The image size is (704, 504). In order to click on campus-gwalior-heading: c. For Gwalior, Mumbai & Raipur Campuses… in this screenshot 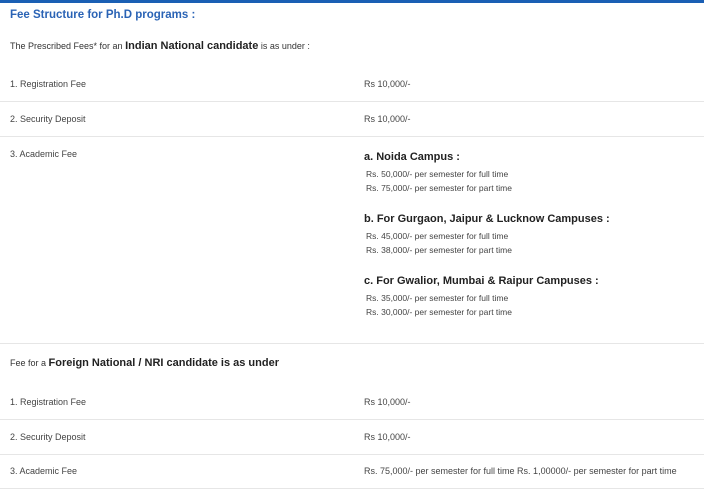, I will do `click(481, 281)`.